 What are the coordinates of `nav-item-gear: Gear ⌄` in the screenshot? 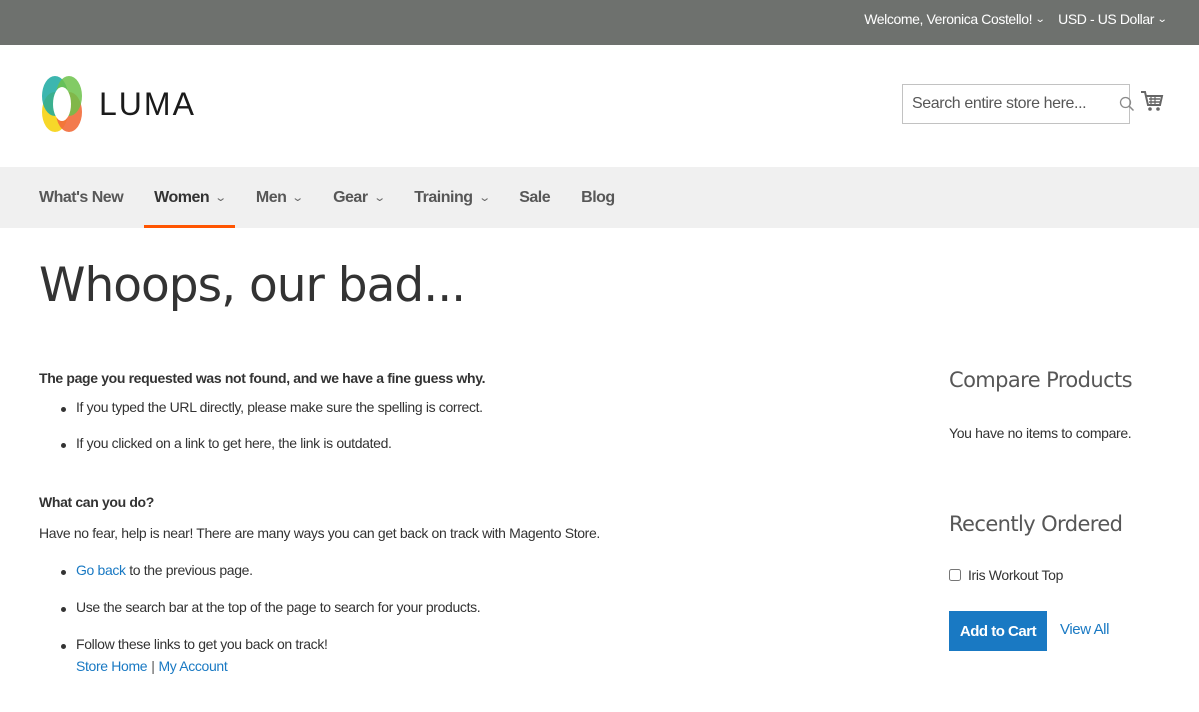 It's located at (359, 197).